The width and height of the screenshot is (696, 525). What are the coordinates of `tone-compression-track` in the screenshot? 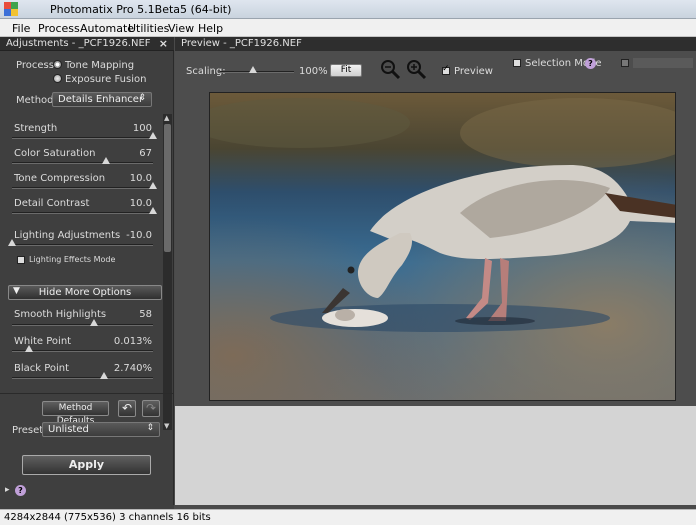 It's located at (82, 188).